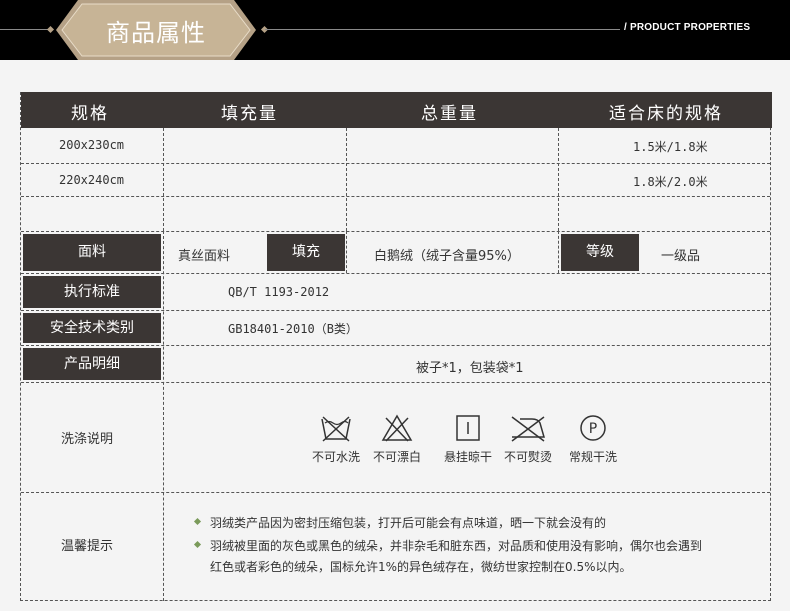  Describe the element at coordinates (467, 457) in the screenshot. I see `wash-label-text: 悬挂晾干` at that location.